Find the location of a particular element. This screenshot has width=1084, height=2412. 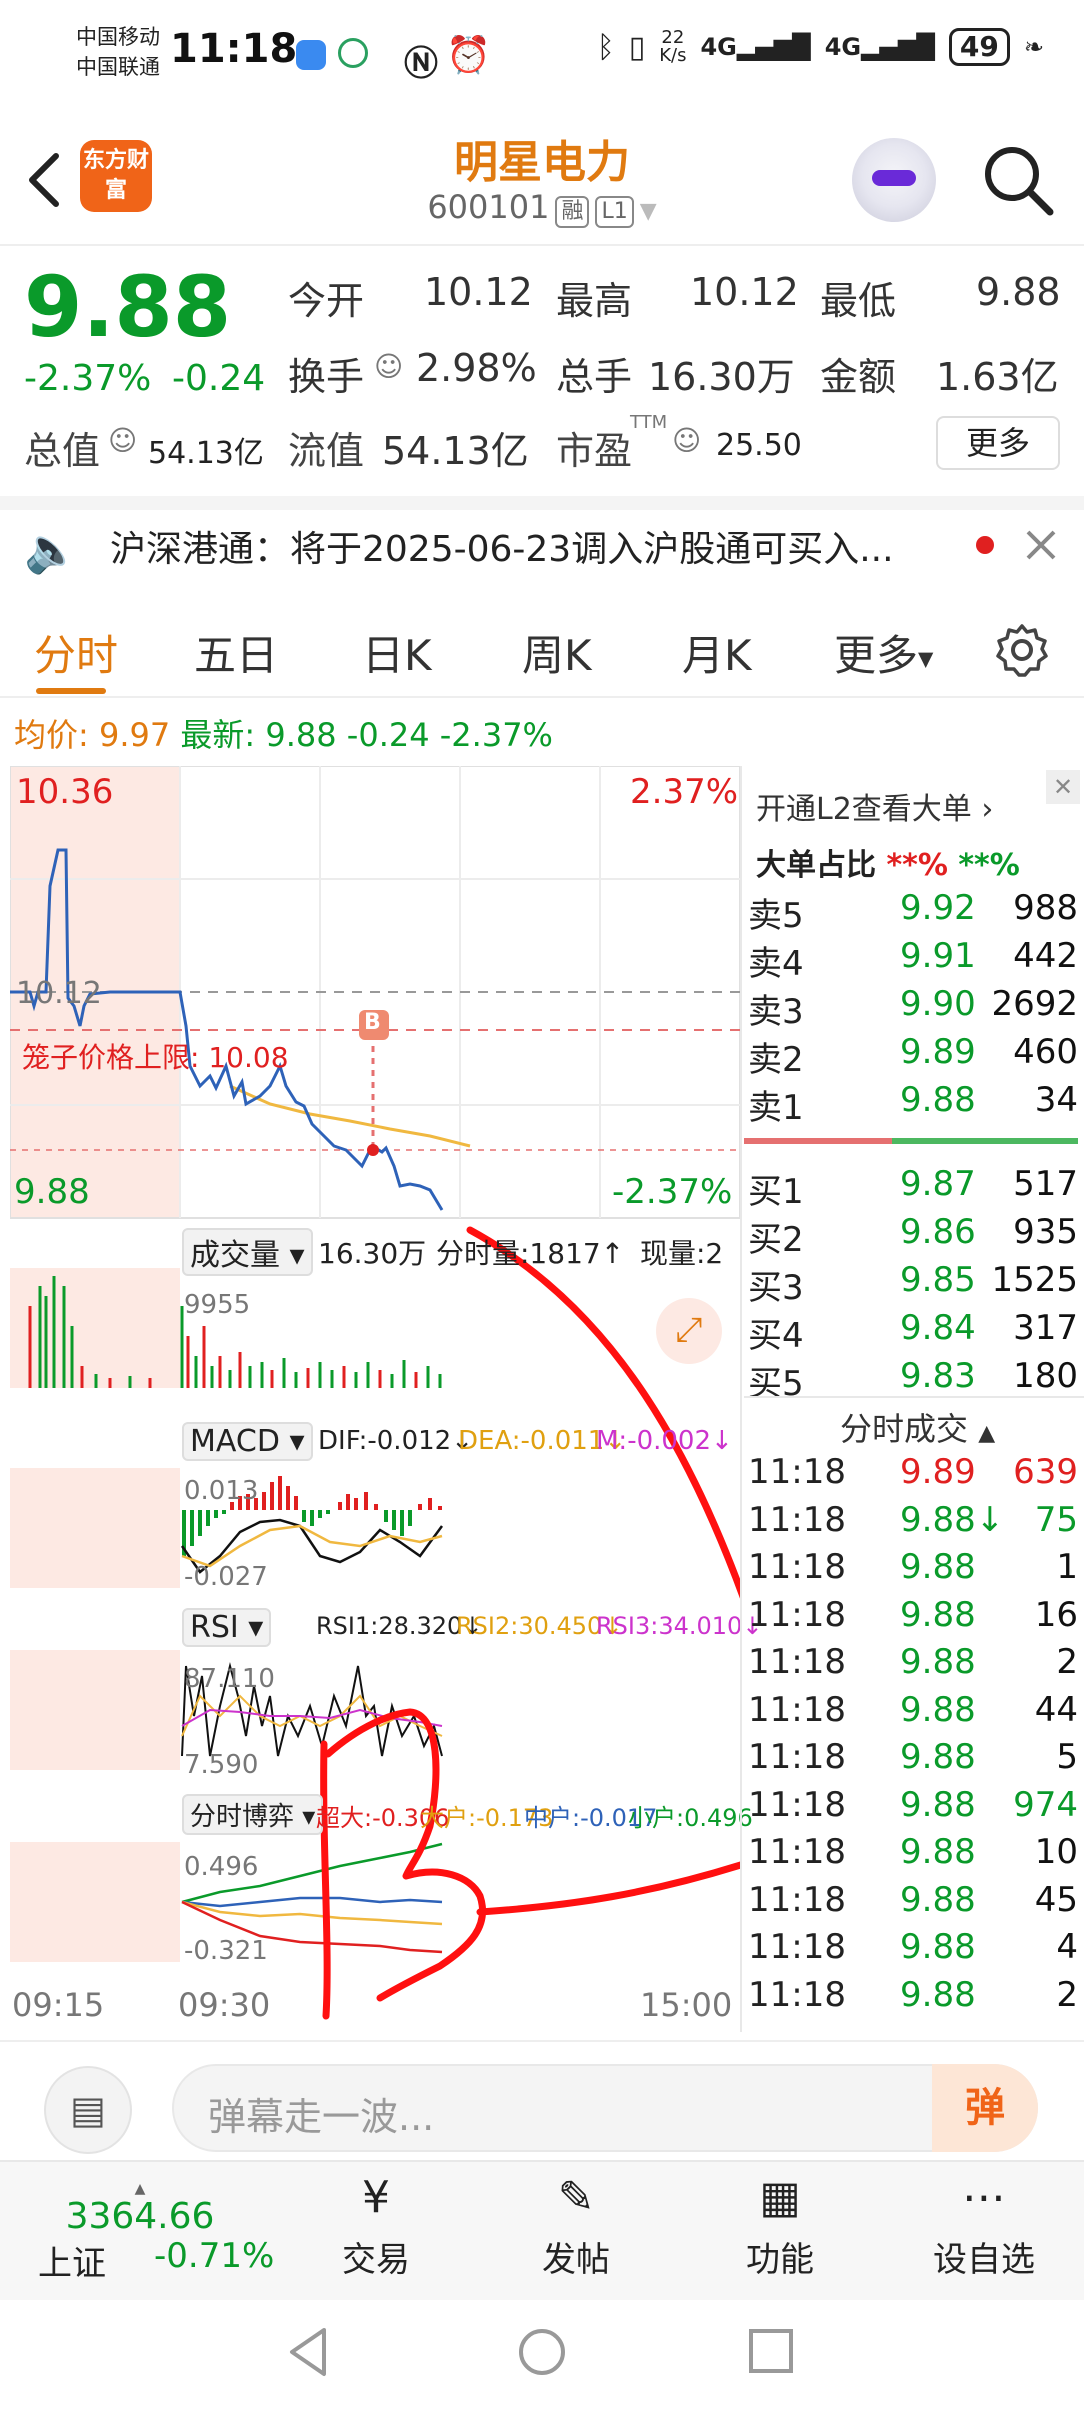

price-top-label: 10.36 is located at coordinates (65, 792).